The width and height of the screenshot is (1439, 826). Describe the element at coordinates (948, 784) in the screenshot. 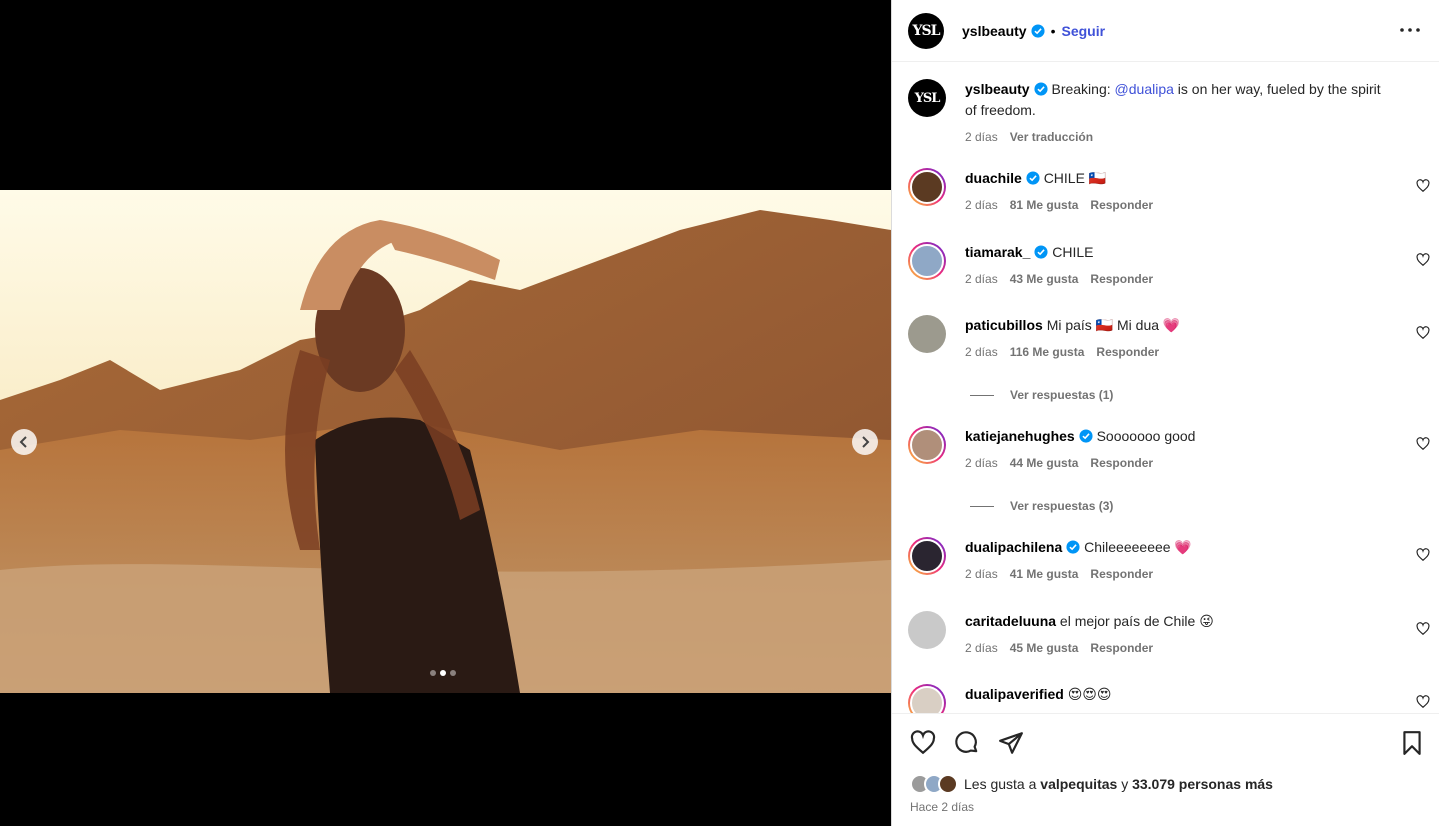

I see `liker-avatar` at that location.